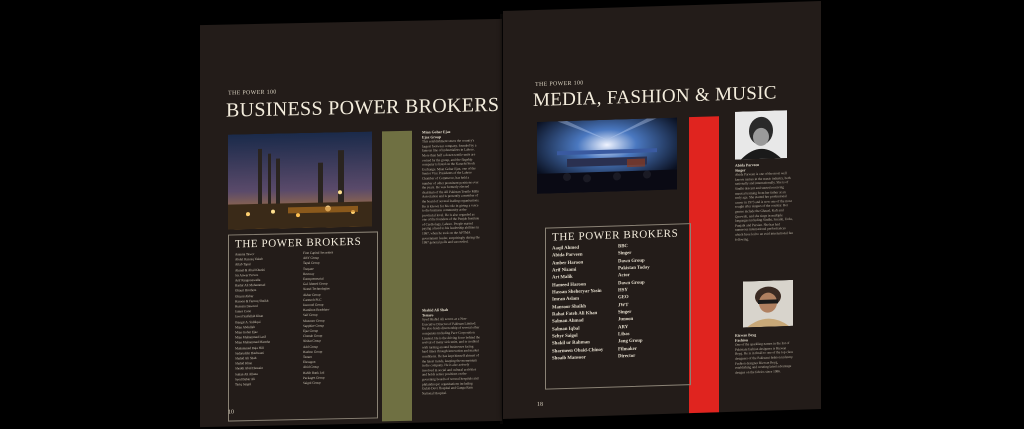 The width and height of the screenshot is (1024, 429). What do you see at coordinates (761, 135) in the screenshot?
I see `abida-parveen-photo` at bounding box center [761, 135].